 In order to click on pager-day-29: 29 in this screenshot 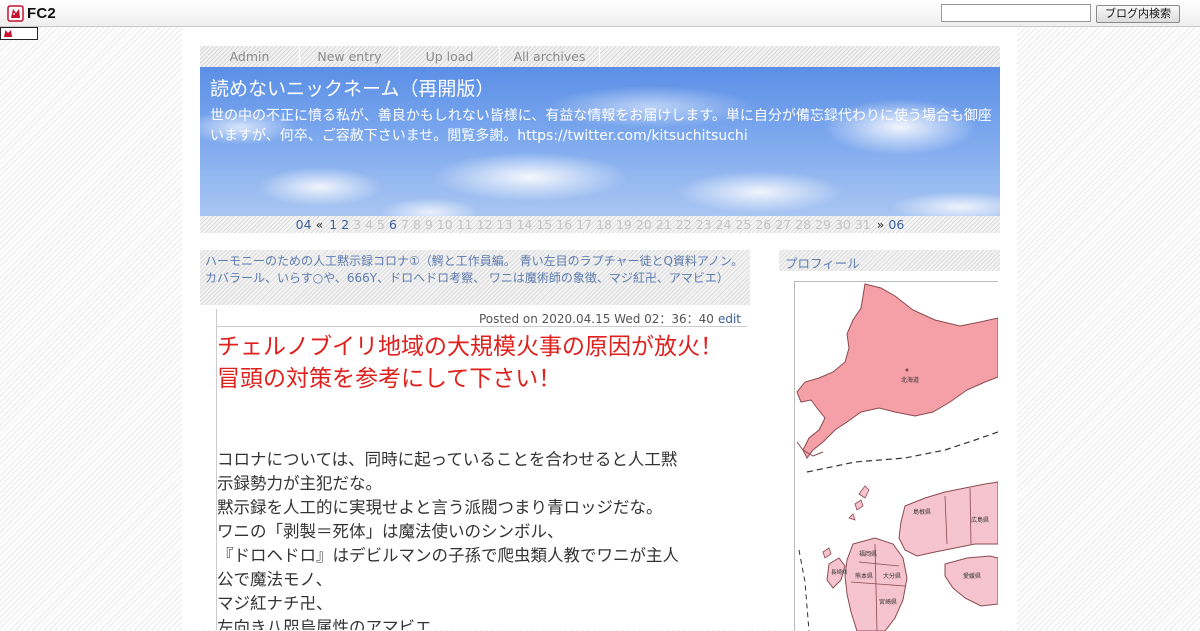, I will do `click(823, 224)`.